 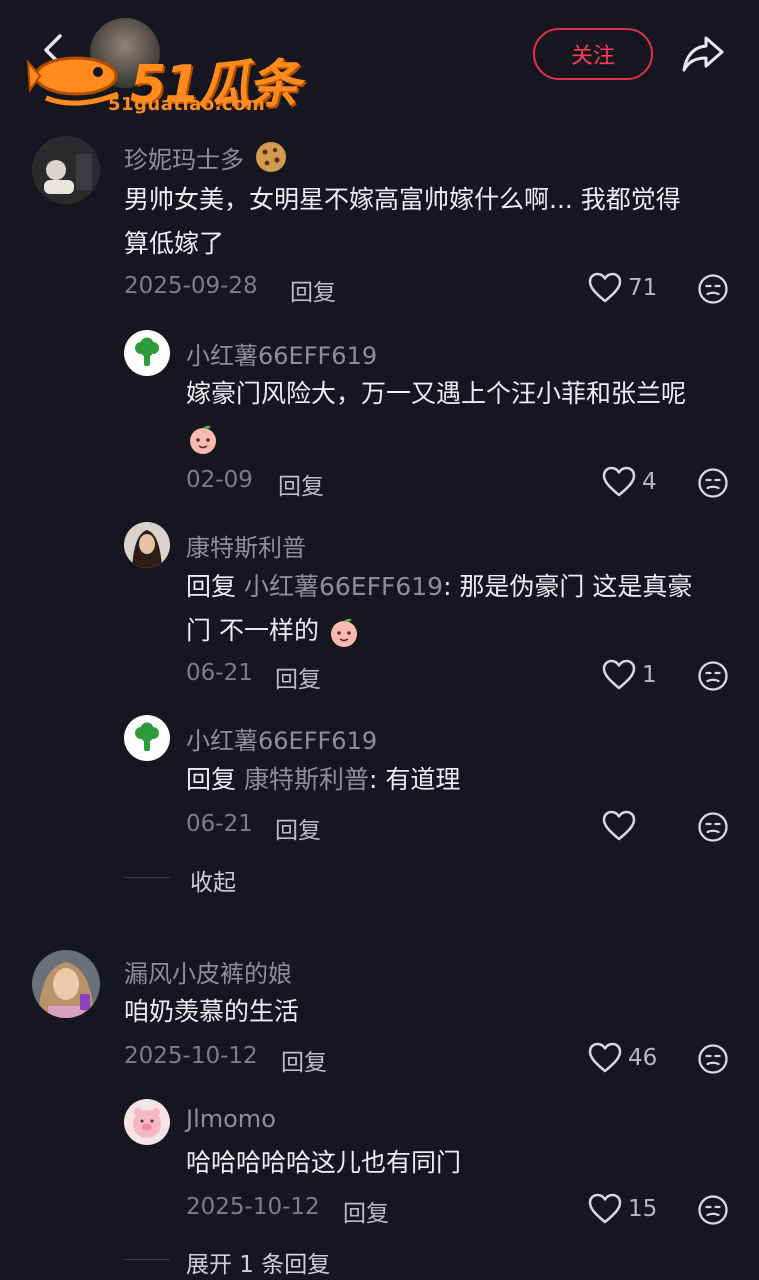 I want to click on cookie-emoji-icon, so click(x=270, y=157).